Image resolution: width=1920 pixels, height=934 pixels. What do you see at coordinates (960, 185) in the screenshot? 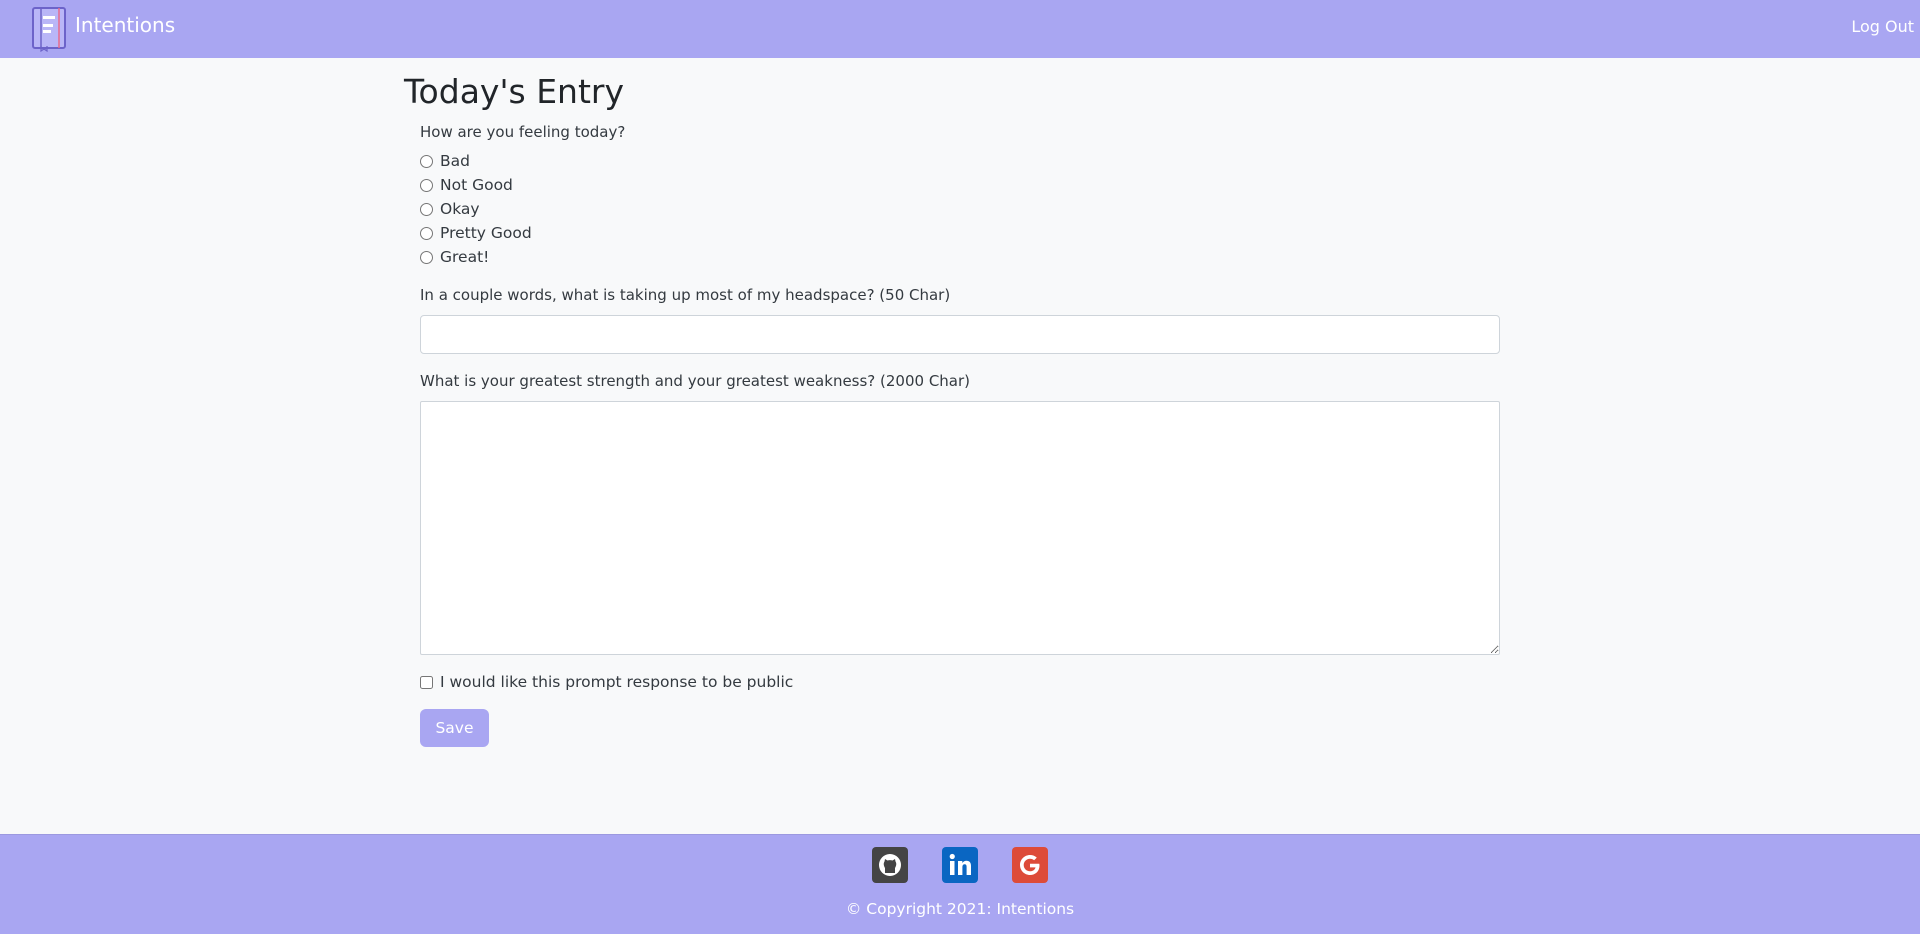
I see `feeling-option-not-good: Not Good` at bounding box center [960, 185].